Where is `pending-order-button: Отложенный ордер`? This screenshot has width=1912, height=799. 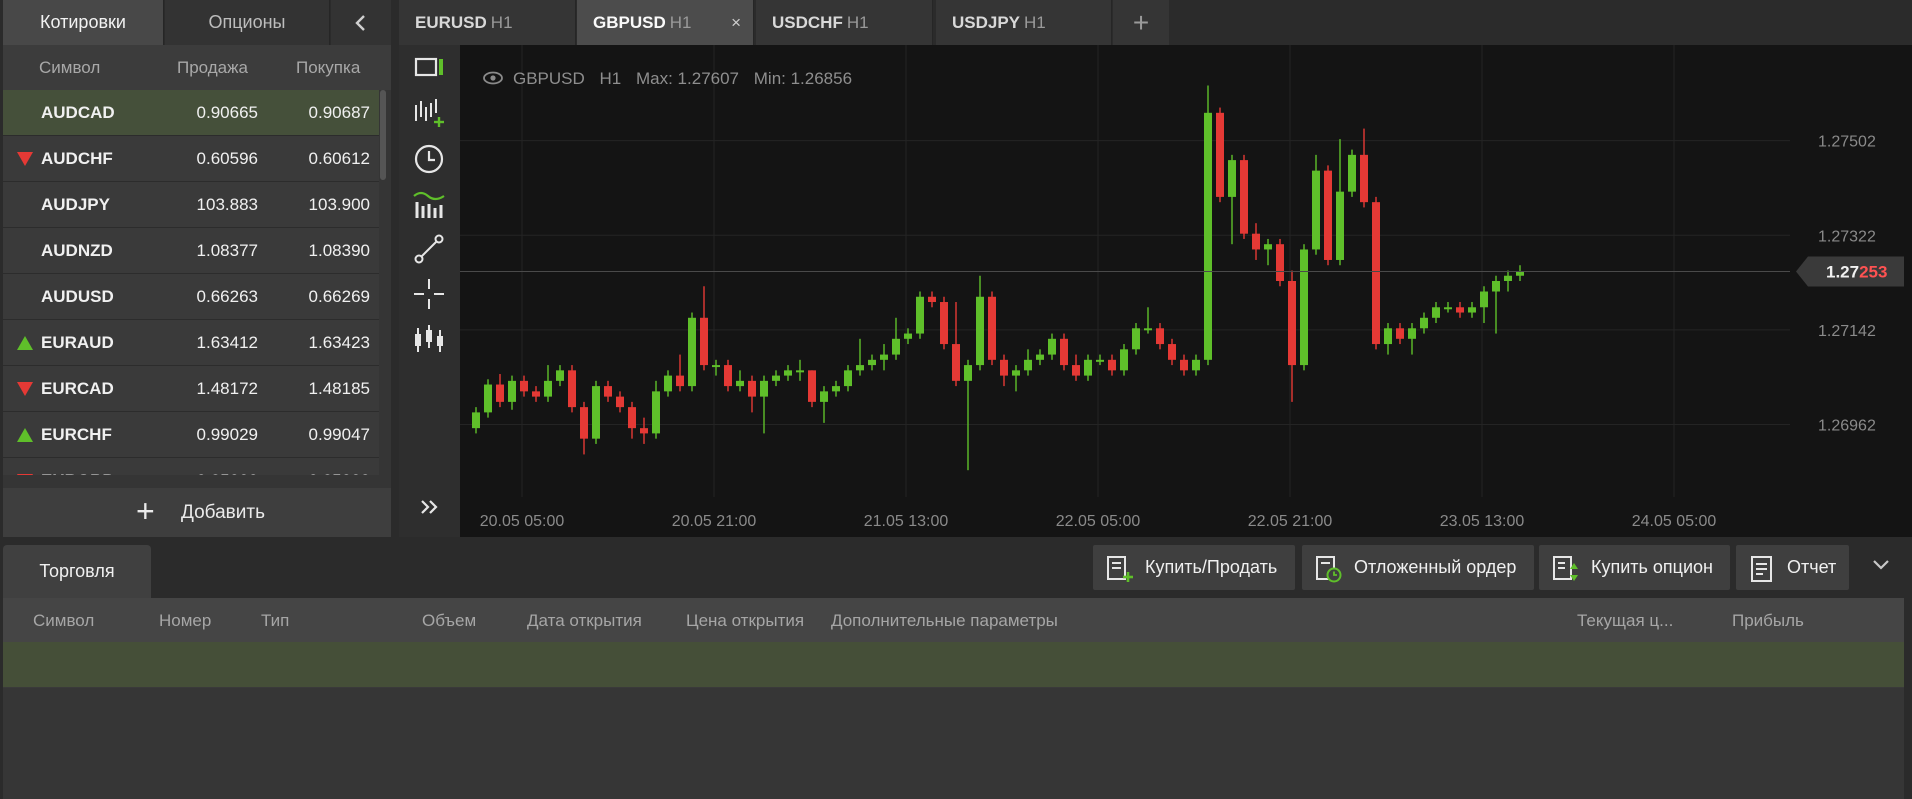 pending-order-button: Отложенный ордер is located at coordinates (1418, 567).